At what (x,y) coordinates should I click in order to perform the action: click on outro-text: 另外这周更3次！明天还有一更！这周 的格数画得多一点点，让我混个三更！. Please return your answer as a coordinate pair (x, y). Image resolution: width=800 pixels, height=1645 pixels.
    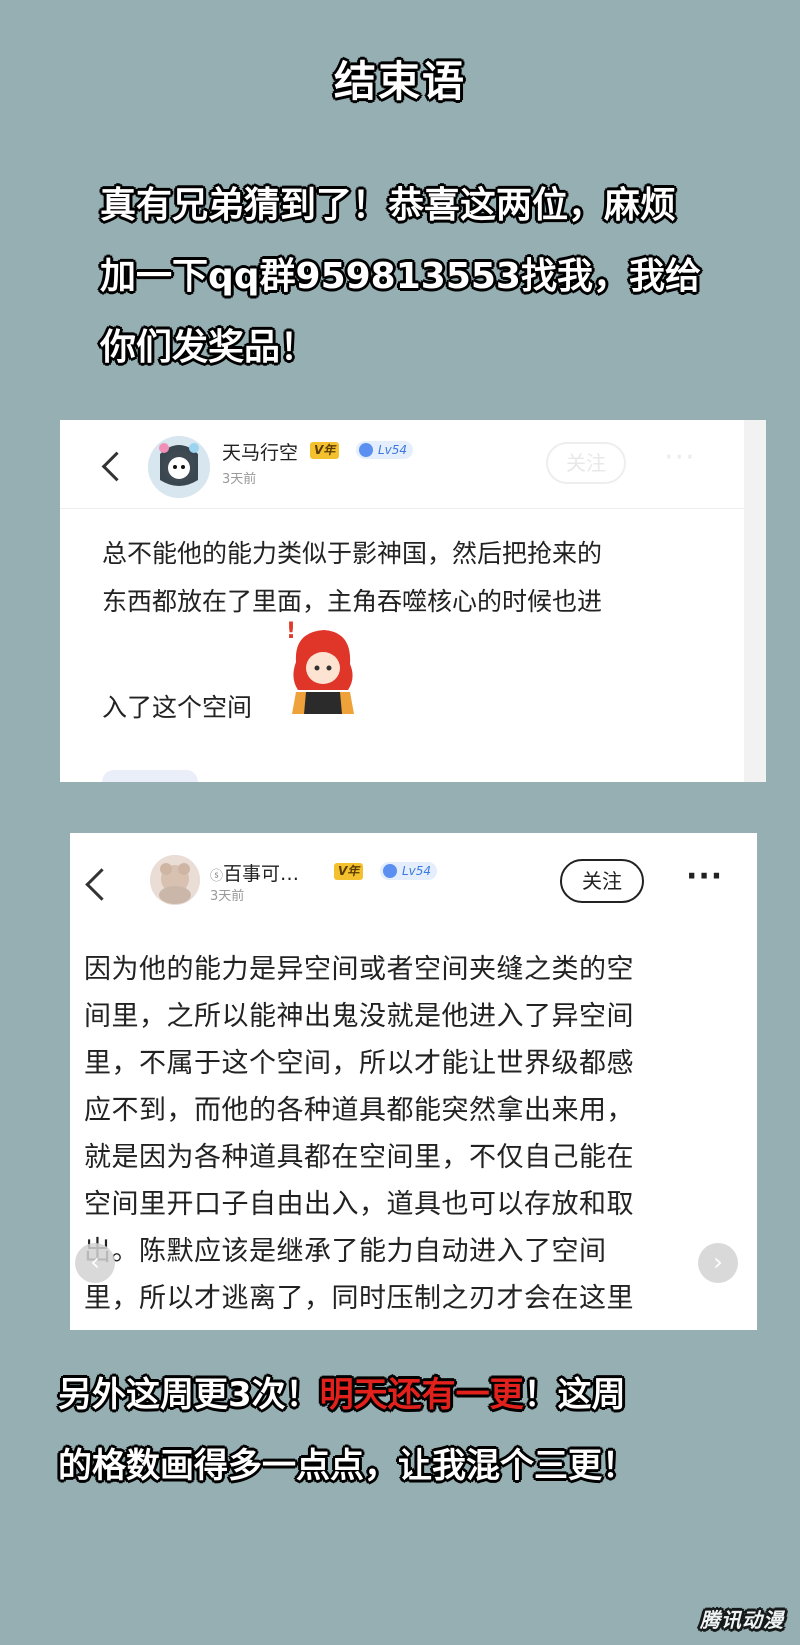
    Looking at the image, I should click on (418, 1431).